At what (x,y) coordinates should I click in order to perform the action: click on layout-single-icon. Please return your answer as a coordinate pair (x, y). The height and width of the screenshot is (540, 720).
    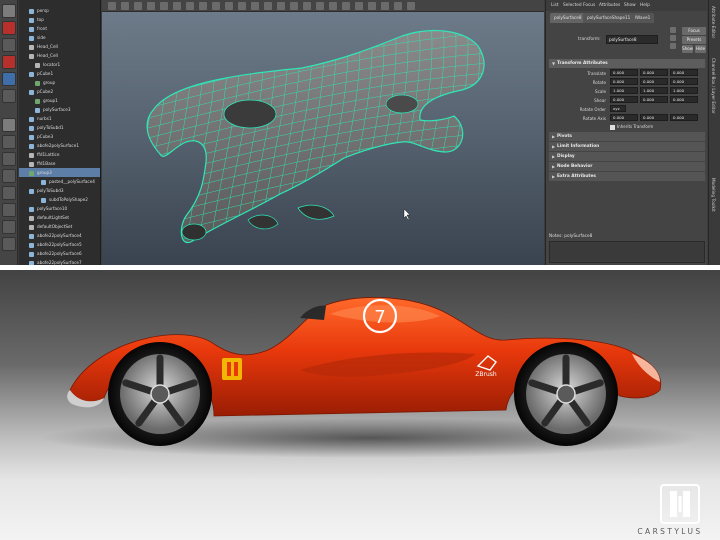
    Looking at the image, I should click on (9, 125).